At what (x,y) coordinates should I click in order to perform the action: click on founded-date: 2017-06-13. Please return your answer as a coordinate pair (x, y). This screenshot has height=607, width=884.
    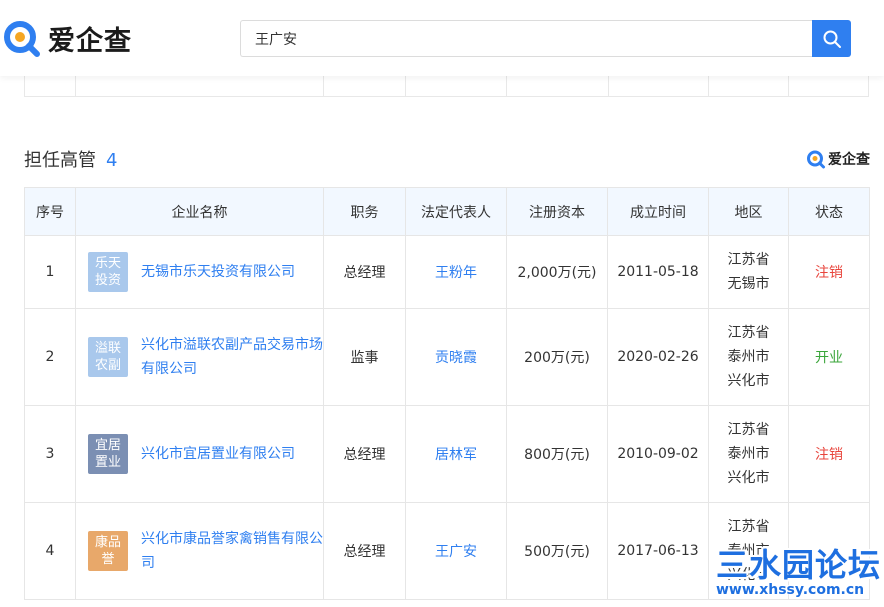
    Looking at the image, I should click on (658, 551).